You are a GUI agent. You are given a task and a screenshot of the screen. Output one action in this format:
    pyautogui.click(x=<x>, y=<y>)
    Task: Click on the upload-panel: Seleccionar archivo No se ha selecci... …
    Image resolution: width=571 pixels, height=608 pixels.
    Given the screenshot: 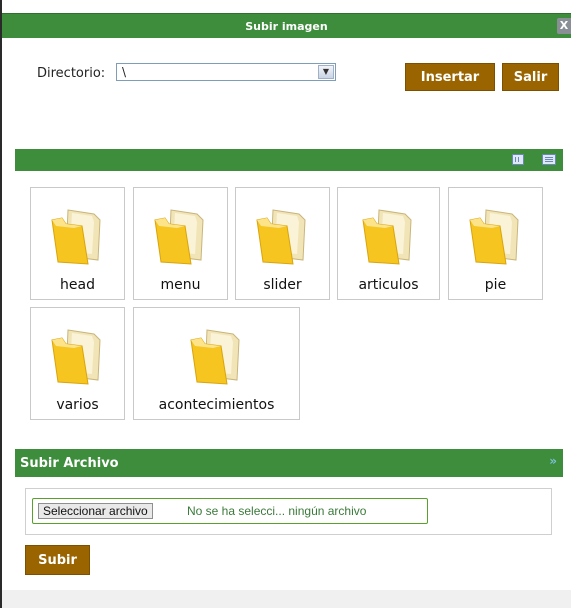 What is the action you would take?
    pyautogui.click(x=288, y=511)
    